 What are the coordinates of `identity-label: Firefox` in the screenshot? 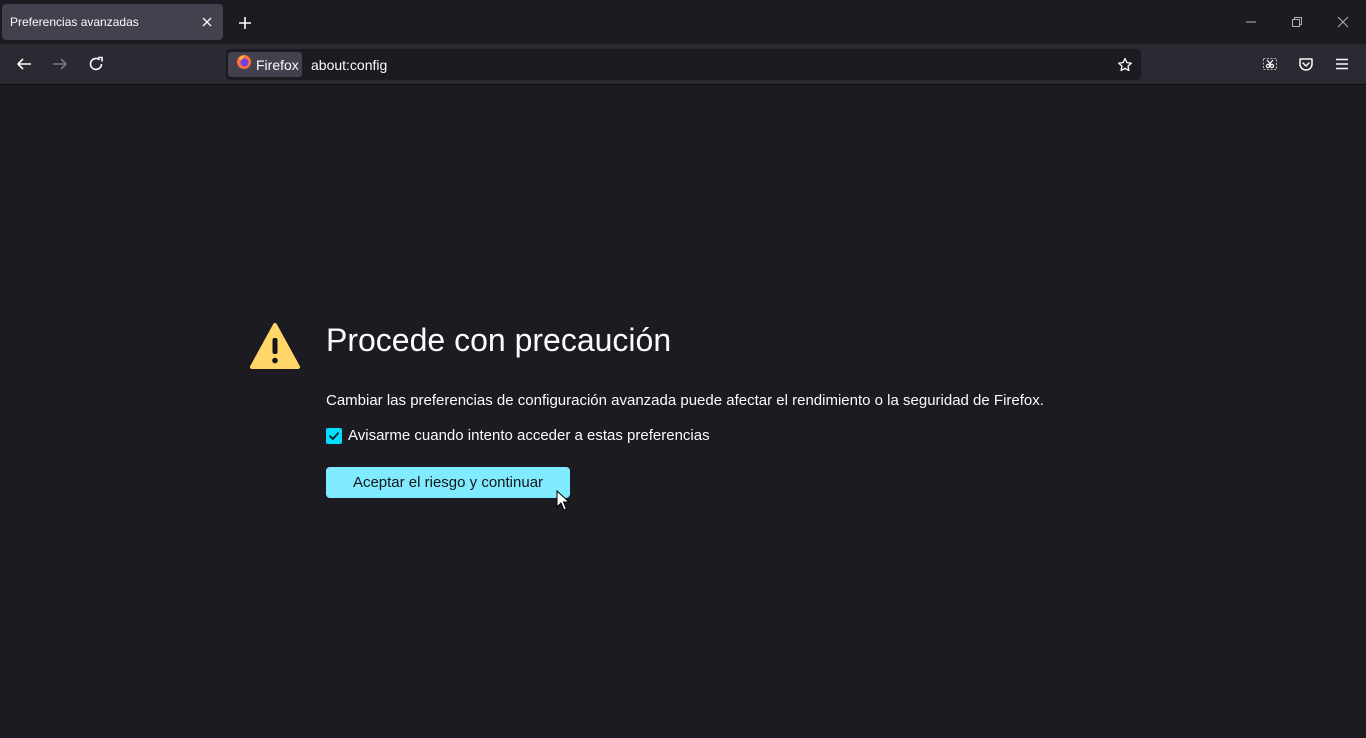 It's located at (277, 64).